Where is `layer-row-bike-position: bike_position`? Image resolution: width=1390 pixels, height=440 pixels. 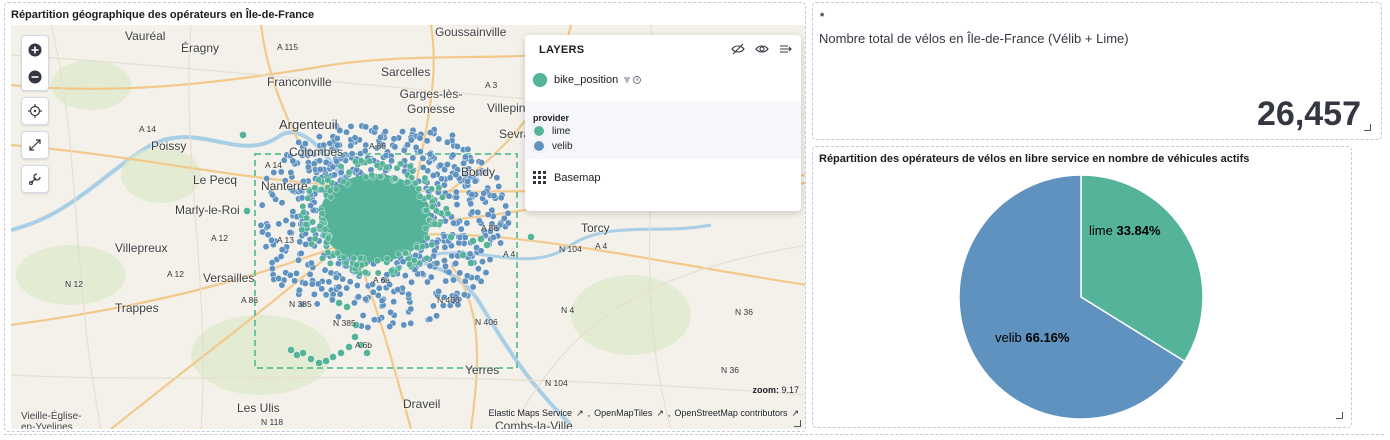
layer-row-bike-position: bike_position is located at coordinates (589, 80).